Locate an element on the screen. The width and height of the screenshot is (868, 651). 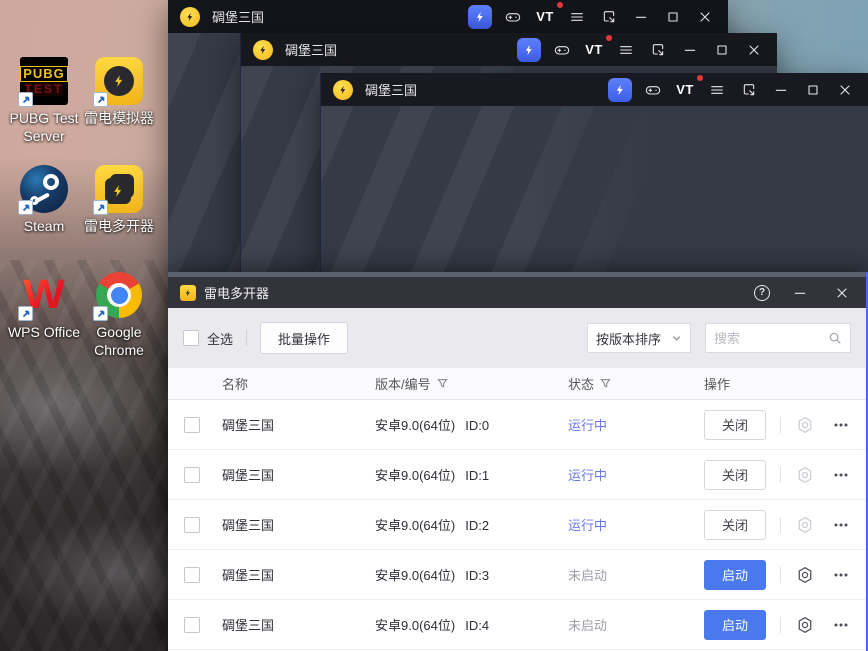
desktop-icon-wps: W WPS Office is located at coordinates (44, 306).